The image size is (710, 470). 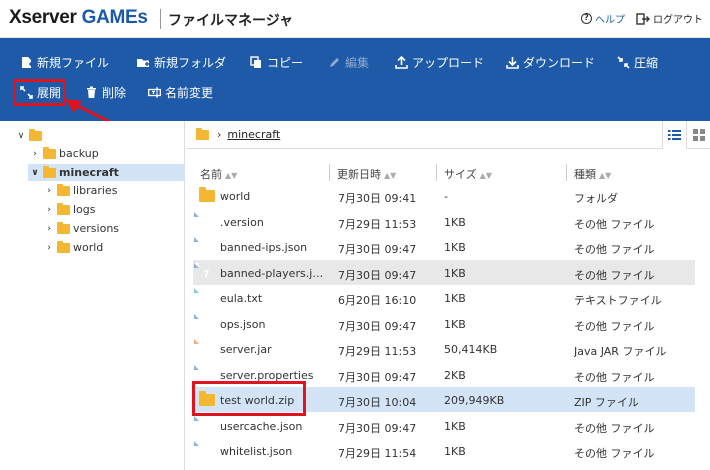 I want to click on grid-view-button, so click(x=698, y=135).